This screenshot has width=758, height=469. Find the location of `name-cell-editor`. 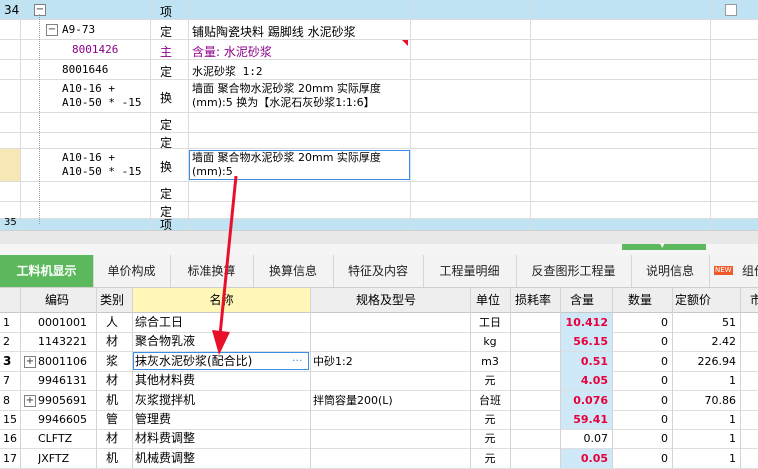

name-cell-editor is located at coordinates (221, 360).